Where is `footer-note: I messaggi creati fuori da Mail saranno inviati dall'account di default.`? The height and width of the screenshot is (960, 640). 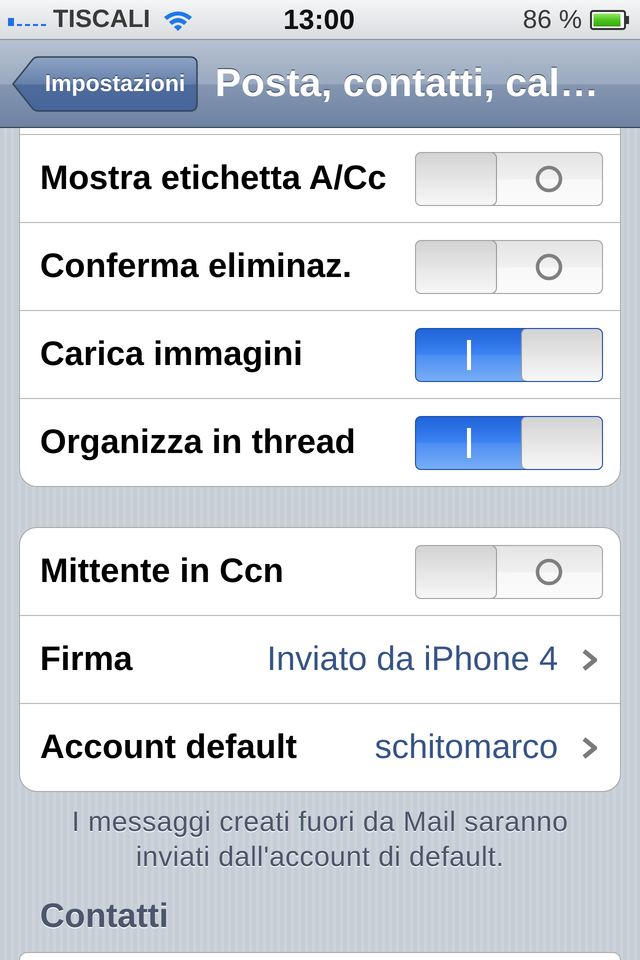 footer-note: I messaggi creati fuori da Mail saranno inviati dall'account di default. is located at coordinates (320, 839).